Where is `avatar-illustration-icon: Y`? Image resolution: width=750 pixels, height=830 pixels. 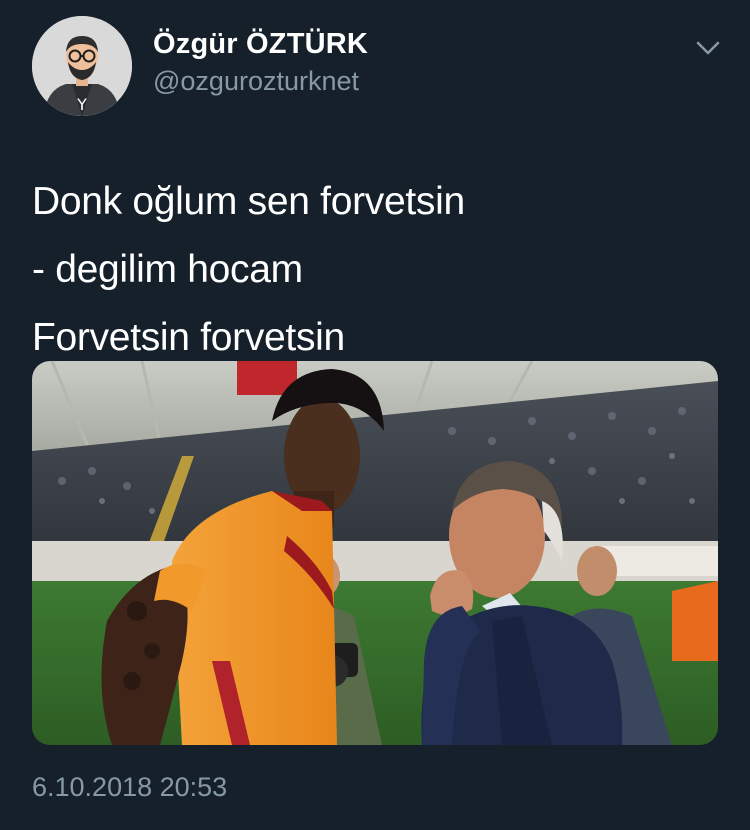 avatar-illustration-icon: Y is located at coordinates (82, 66).